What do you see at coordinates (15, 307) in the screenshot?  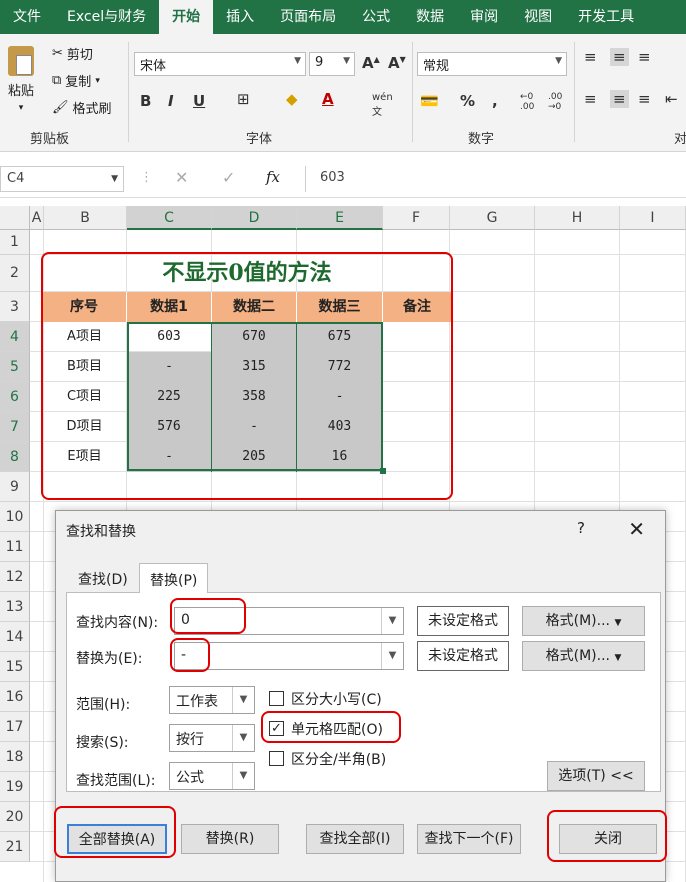 I see `row-header-3: 3` at bounding box center [15, 307].